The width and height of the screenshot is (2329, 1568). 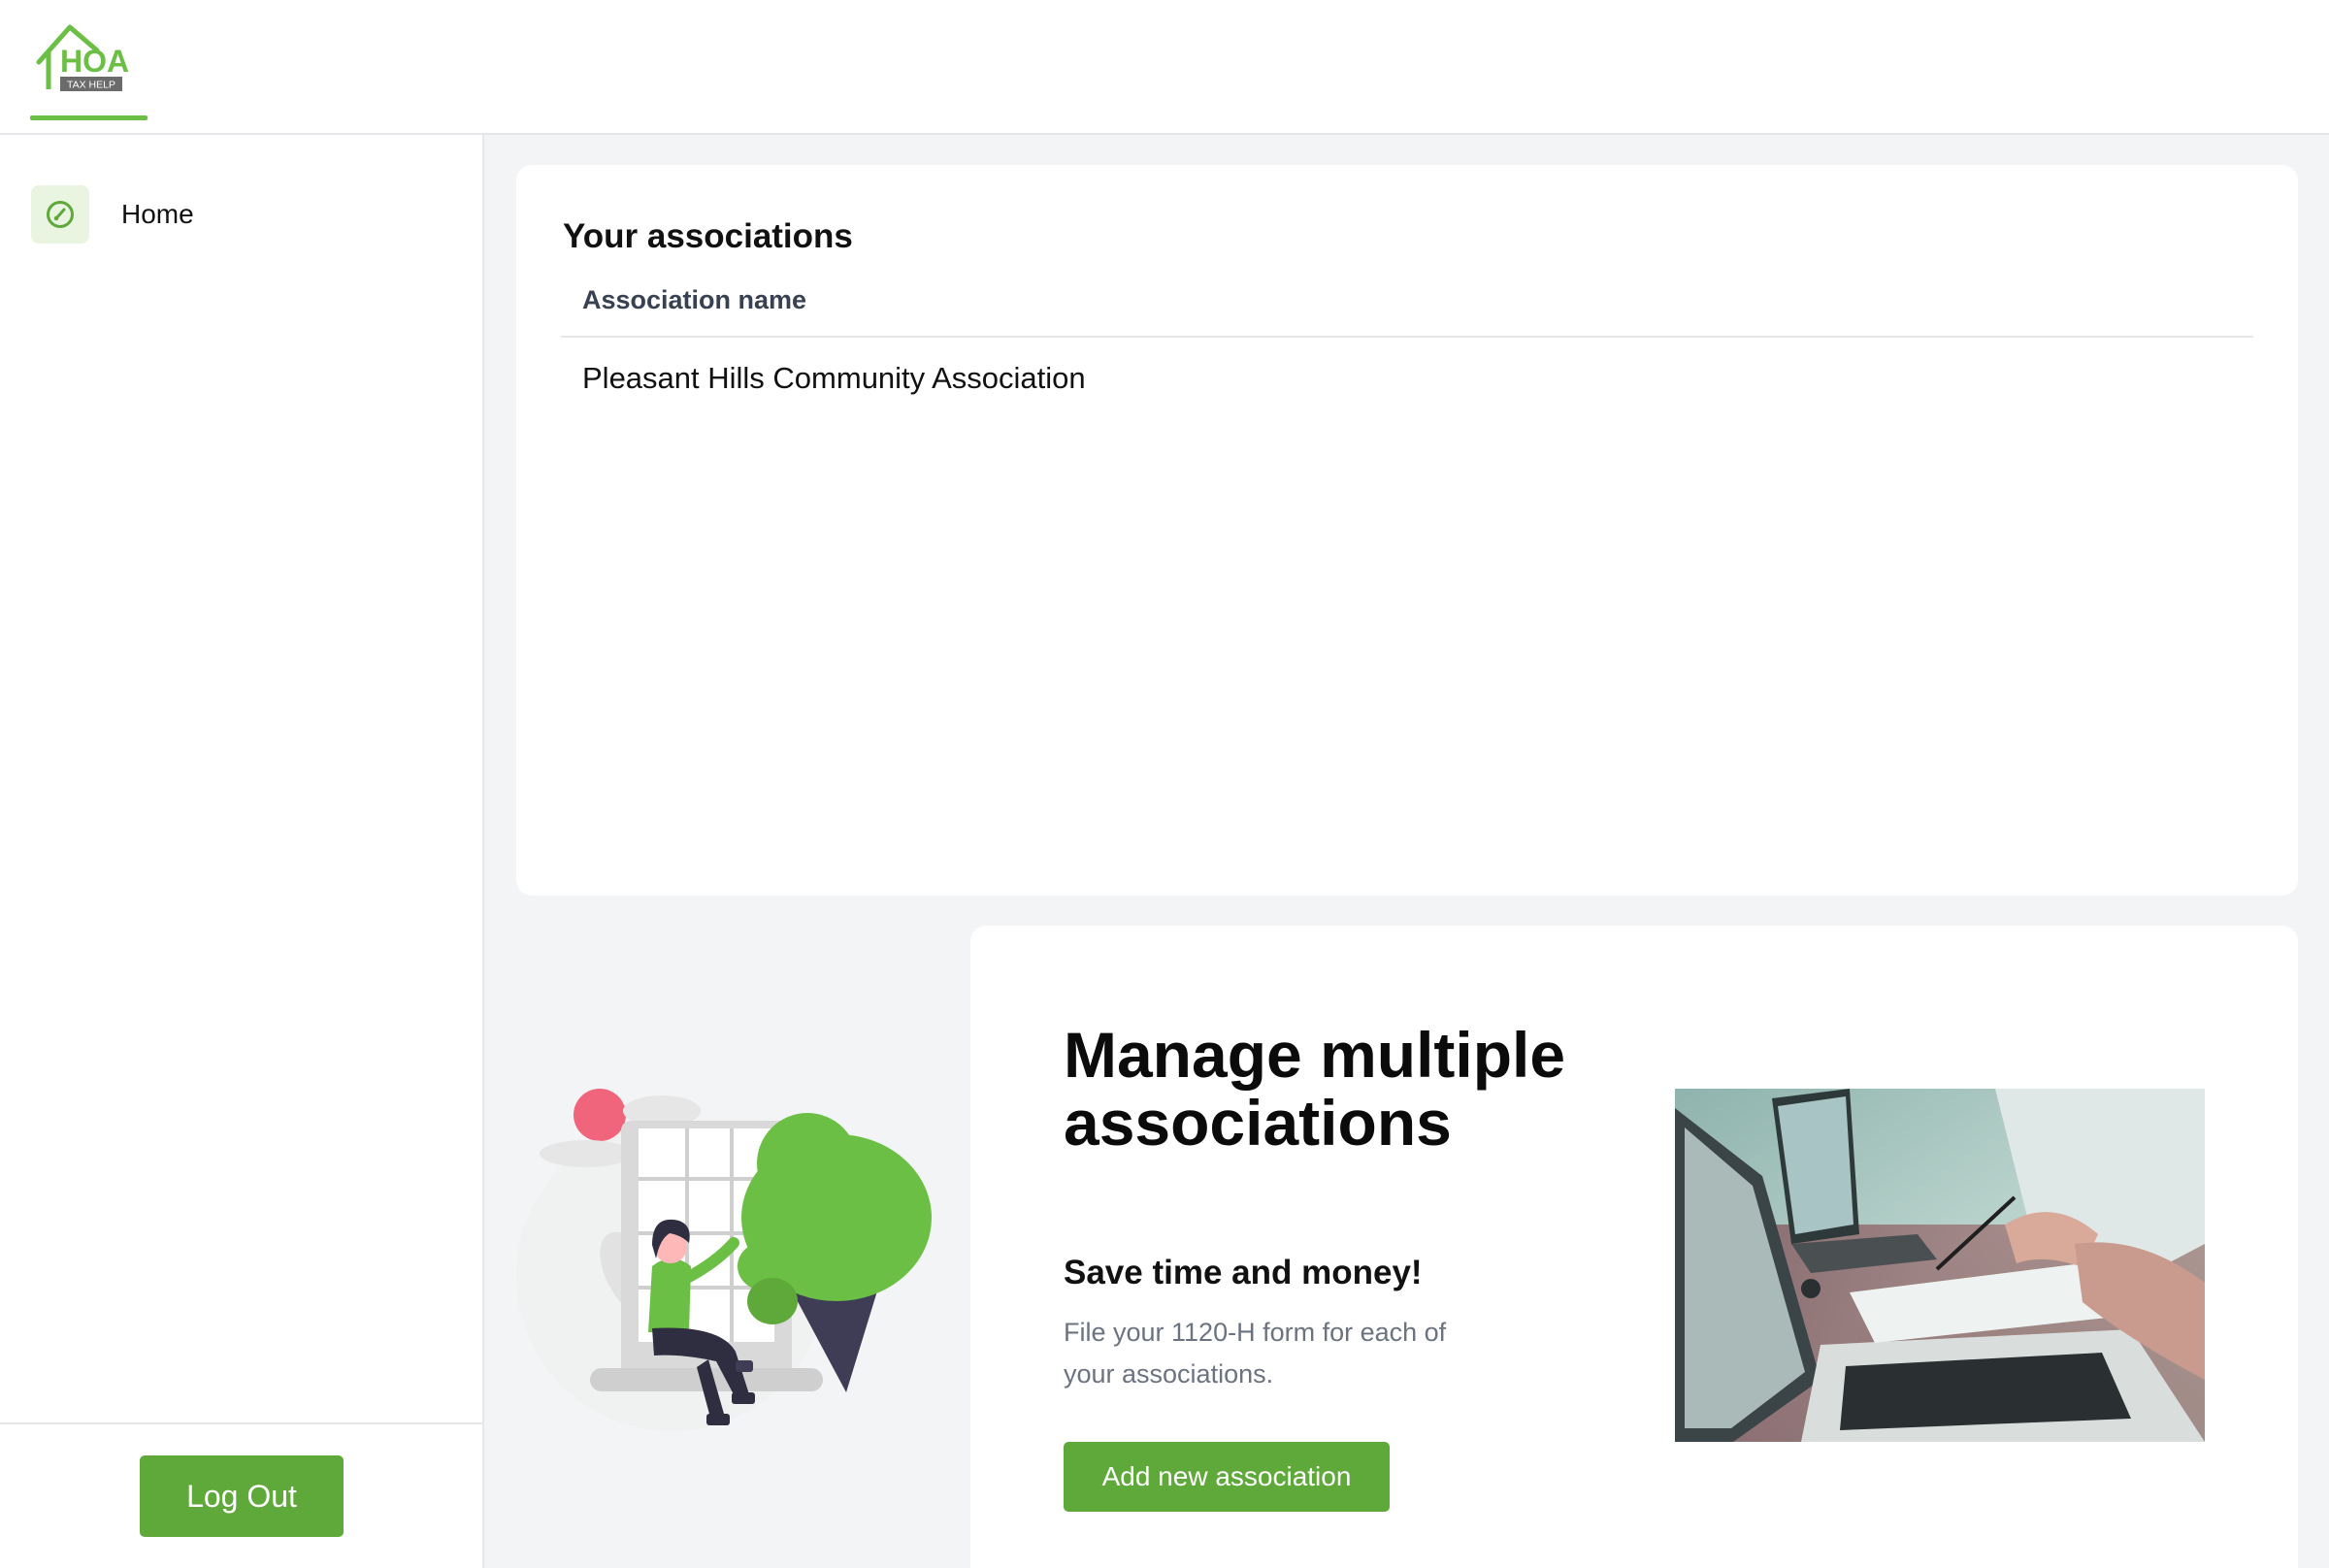 What do you see at coordinates (724, 1260) in the screenshot?
I see `woman-by-window-illustration` at bounding box center [724, 1260].